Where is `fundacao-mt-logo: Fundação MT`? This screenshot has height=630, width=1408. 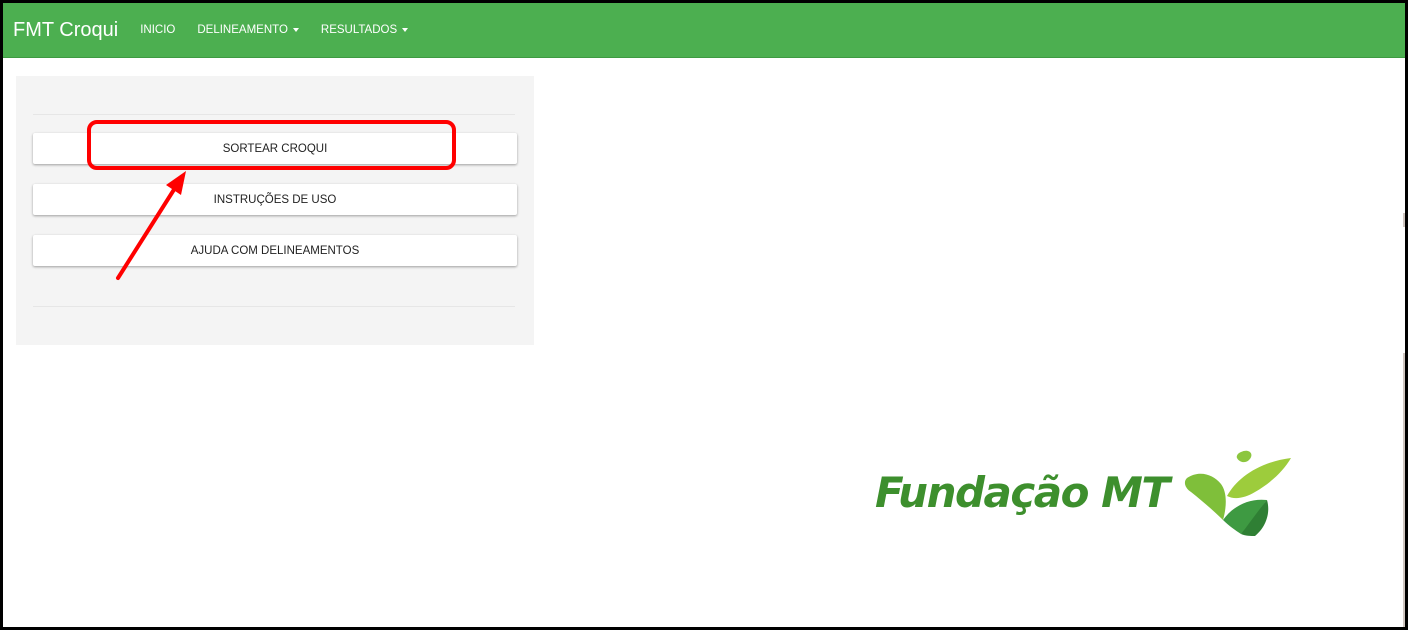
fundacao-mt-logo: Fundação MT is located at coordinates (1092, 493).